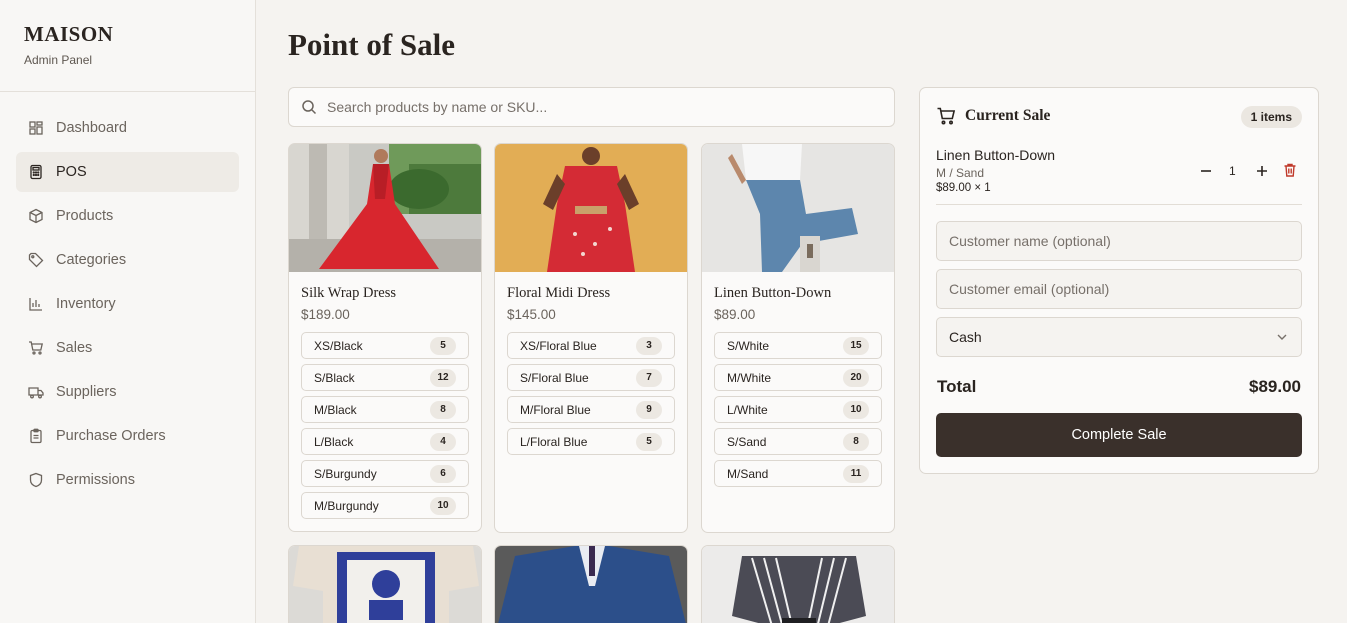 The height and width of the screenshot is (623, 1347). Describe the element at coordinates (1119, 435) in the screenshot. I see `complete-sale-button: Complete Sale` at that location.